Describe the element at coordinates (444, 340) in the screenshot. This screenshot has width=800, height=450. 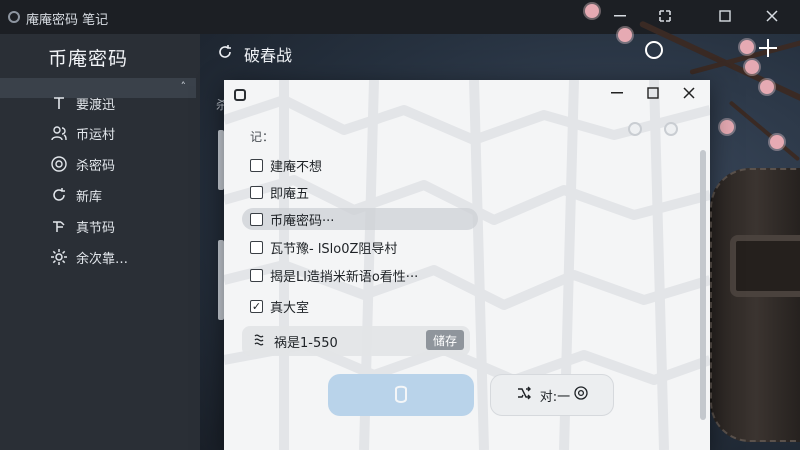
I see `save-range-button: 储存` at that location.